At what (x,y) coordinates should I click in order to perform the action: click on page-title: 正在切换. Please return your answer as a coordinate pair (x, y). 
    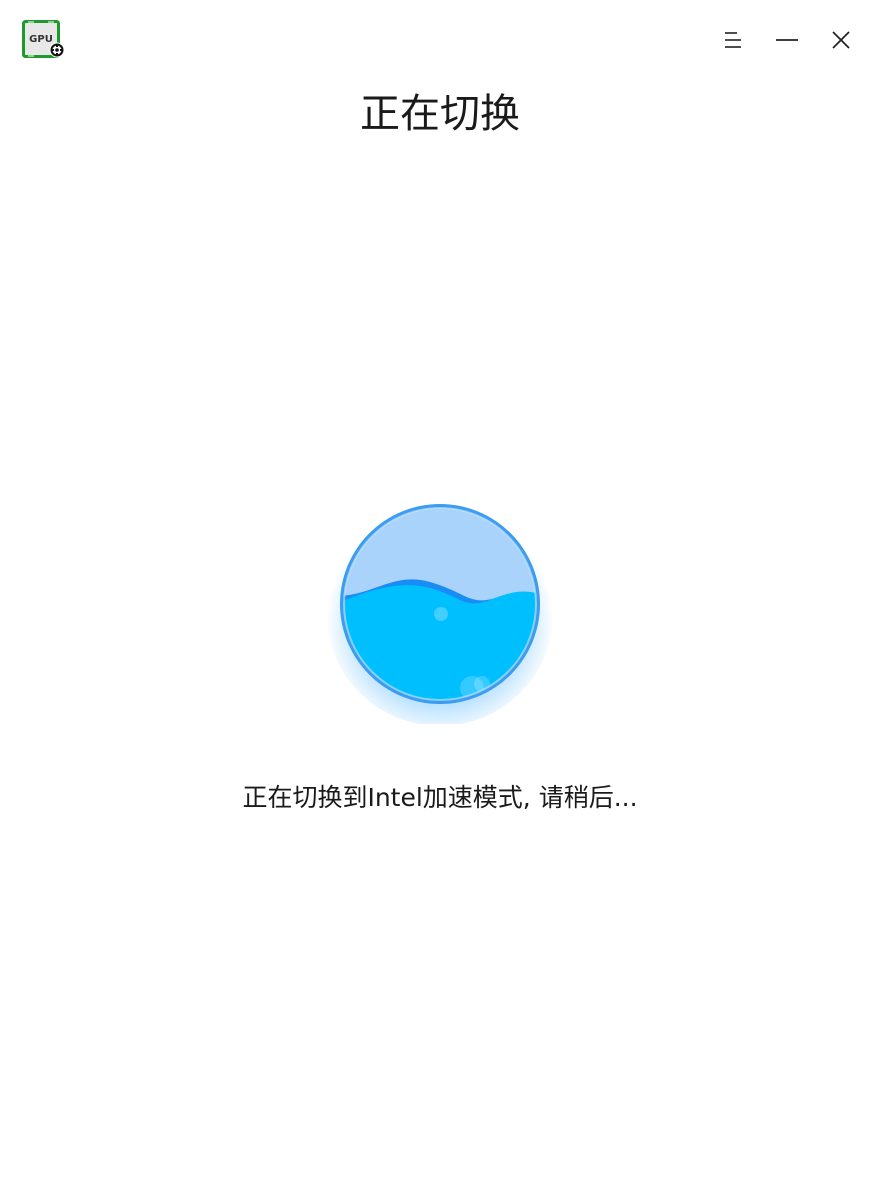
    Looking at the image, I should click on (440, 114).